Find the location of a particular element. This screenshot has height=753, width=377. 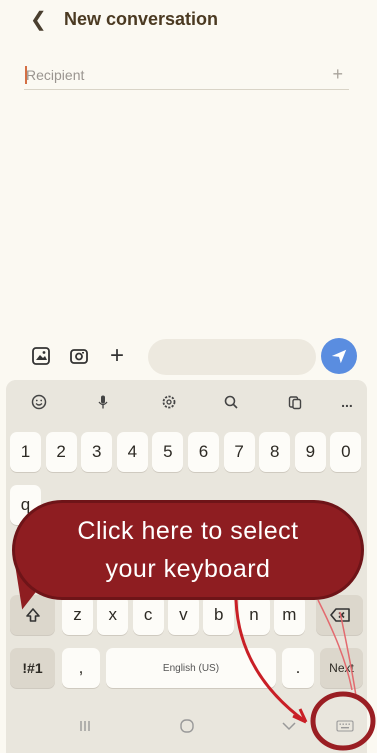

clipboard-icon is located at coordinates (295, 402).